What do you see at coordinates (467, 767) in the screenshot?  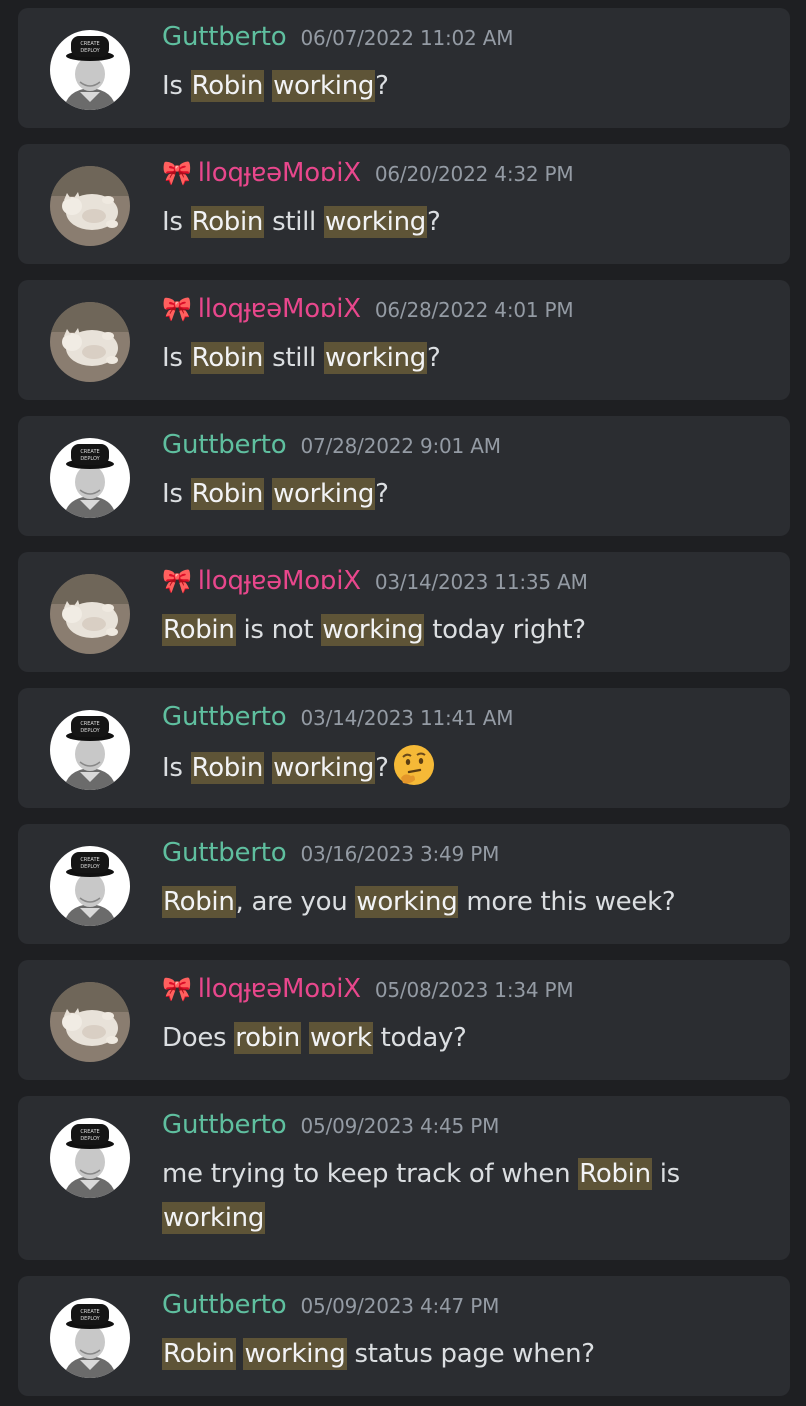 I see `message-content: Is Robin working?` at bounding box center [467, 767].